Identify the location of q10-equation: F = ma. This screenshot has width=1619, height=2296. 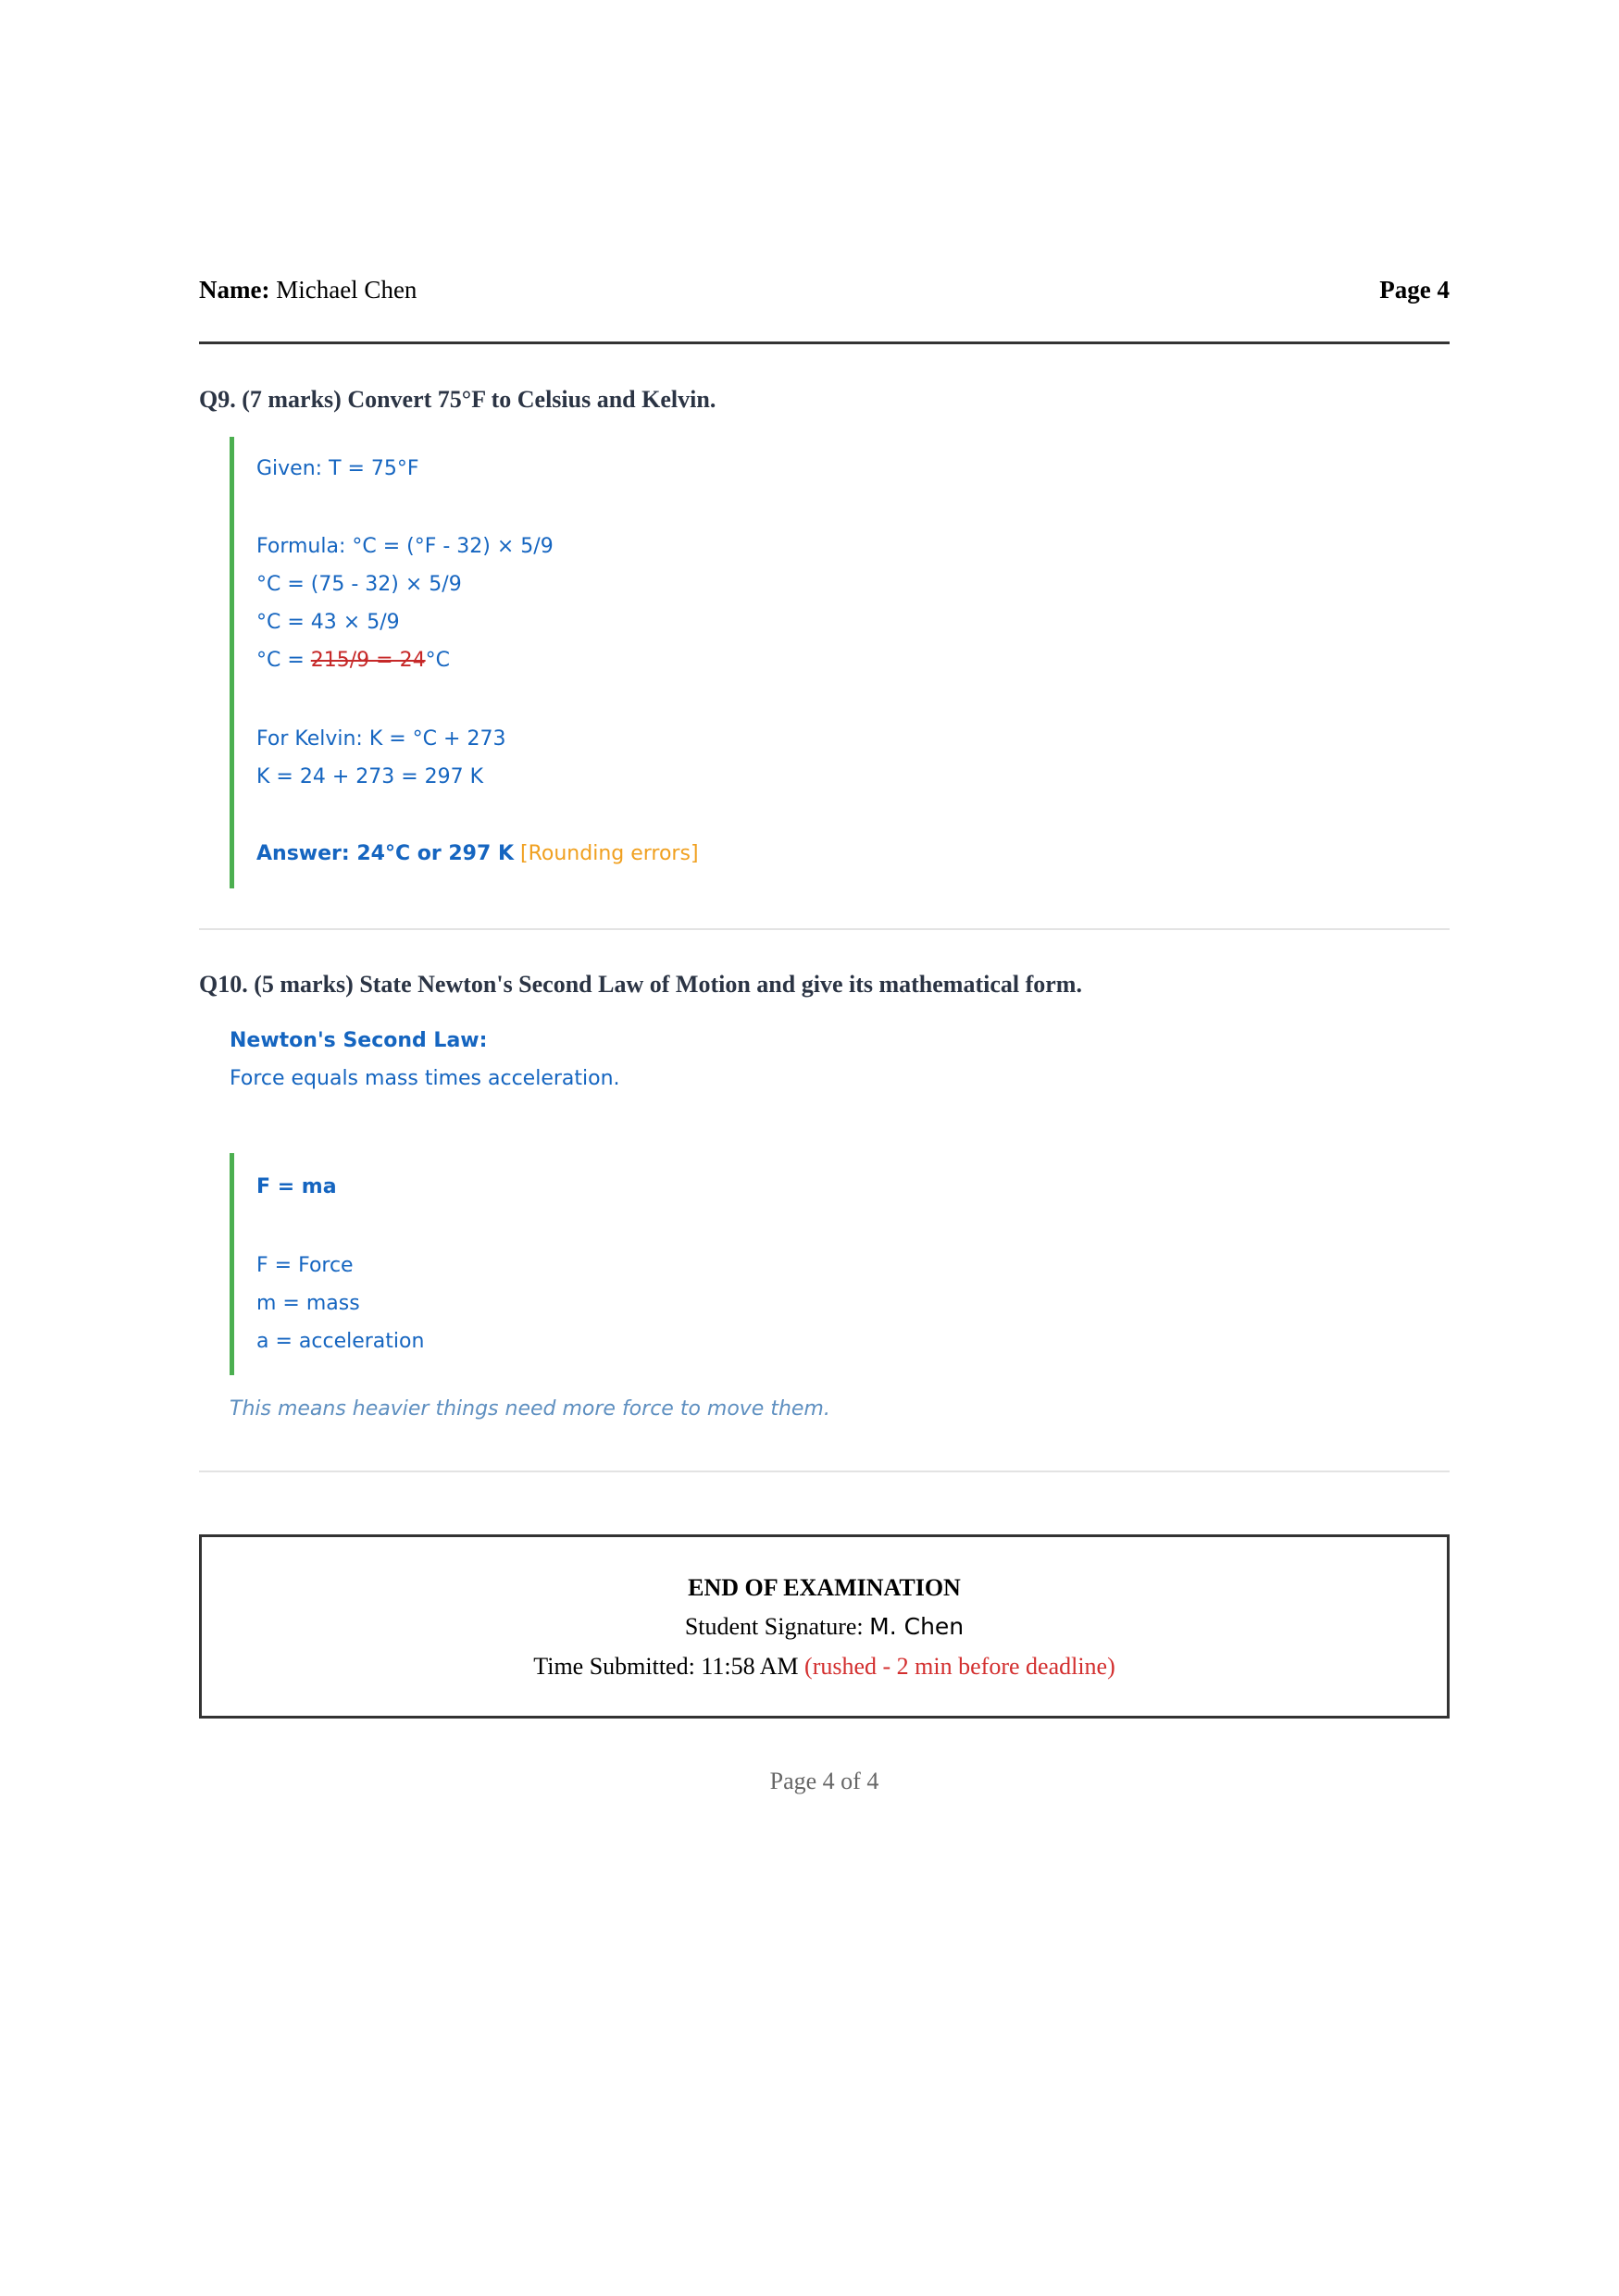
(297, 1187).